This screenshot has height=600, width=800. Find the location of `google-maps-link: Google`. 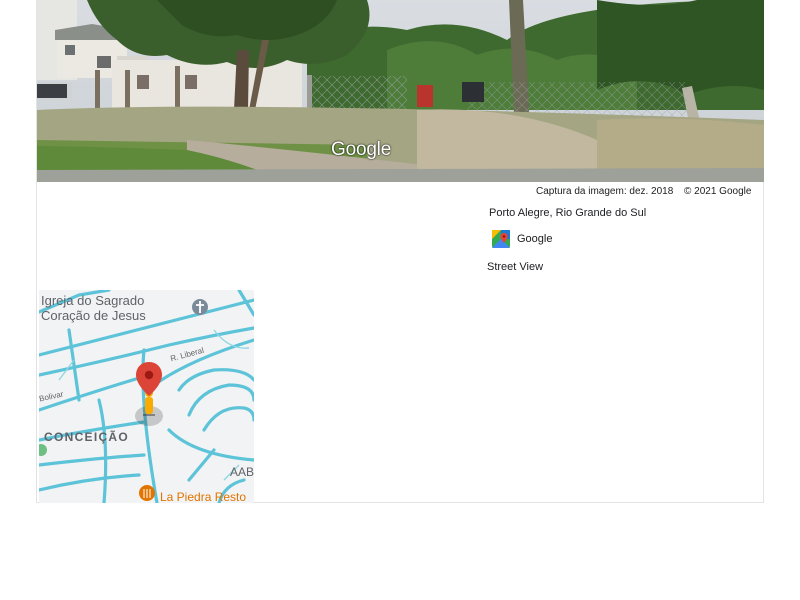

google-maps-link: Google is located at coordinates (522, 239).